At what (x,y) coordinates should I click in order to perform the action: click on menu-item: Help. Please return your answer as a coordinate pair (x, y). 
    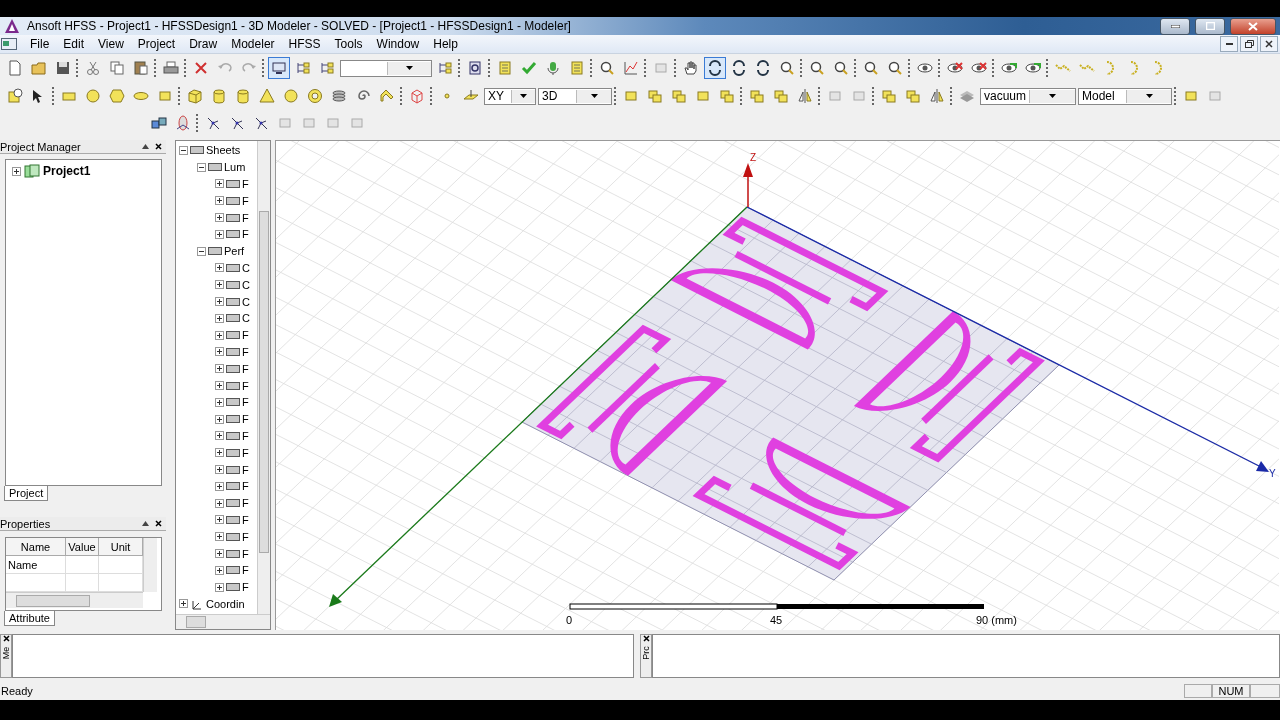
    Looking at the image, I should click on (445, 44).